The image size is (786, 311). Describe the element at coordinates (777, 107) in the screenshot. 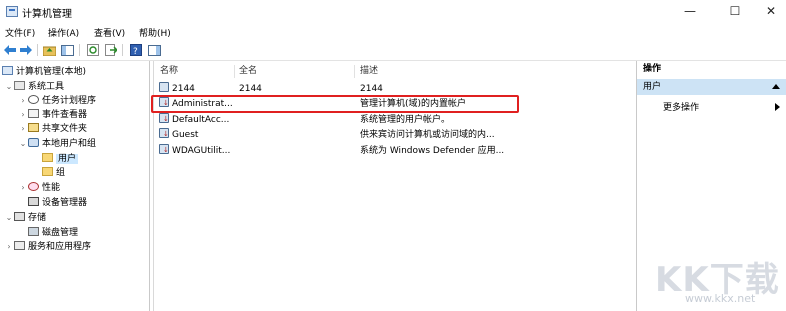

I see `submenu-arrow-icon` at that location.